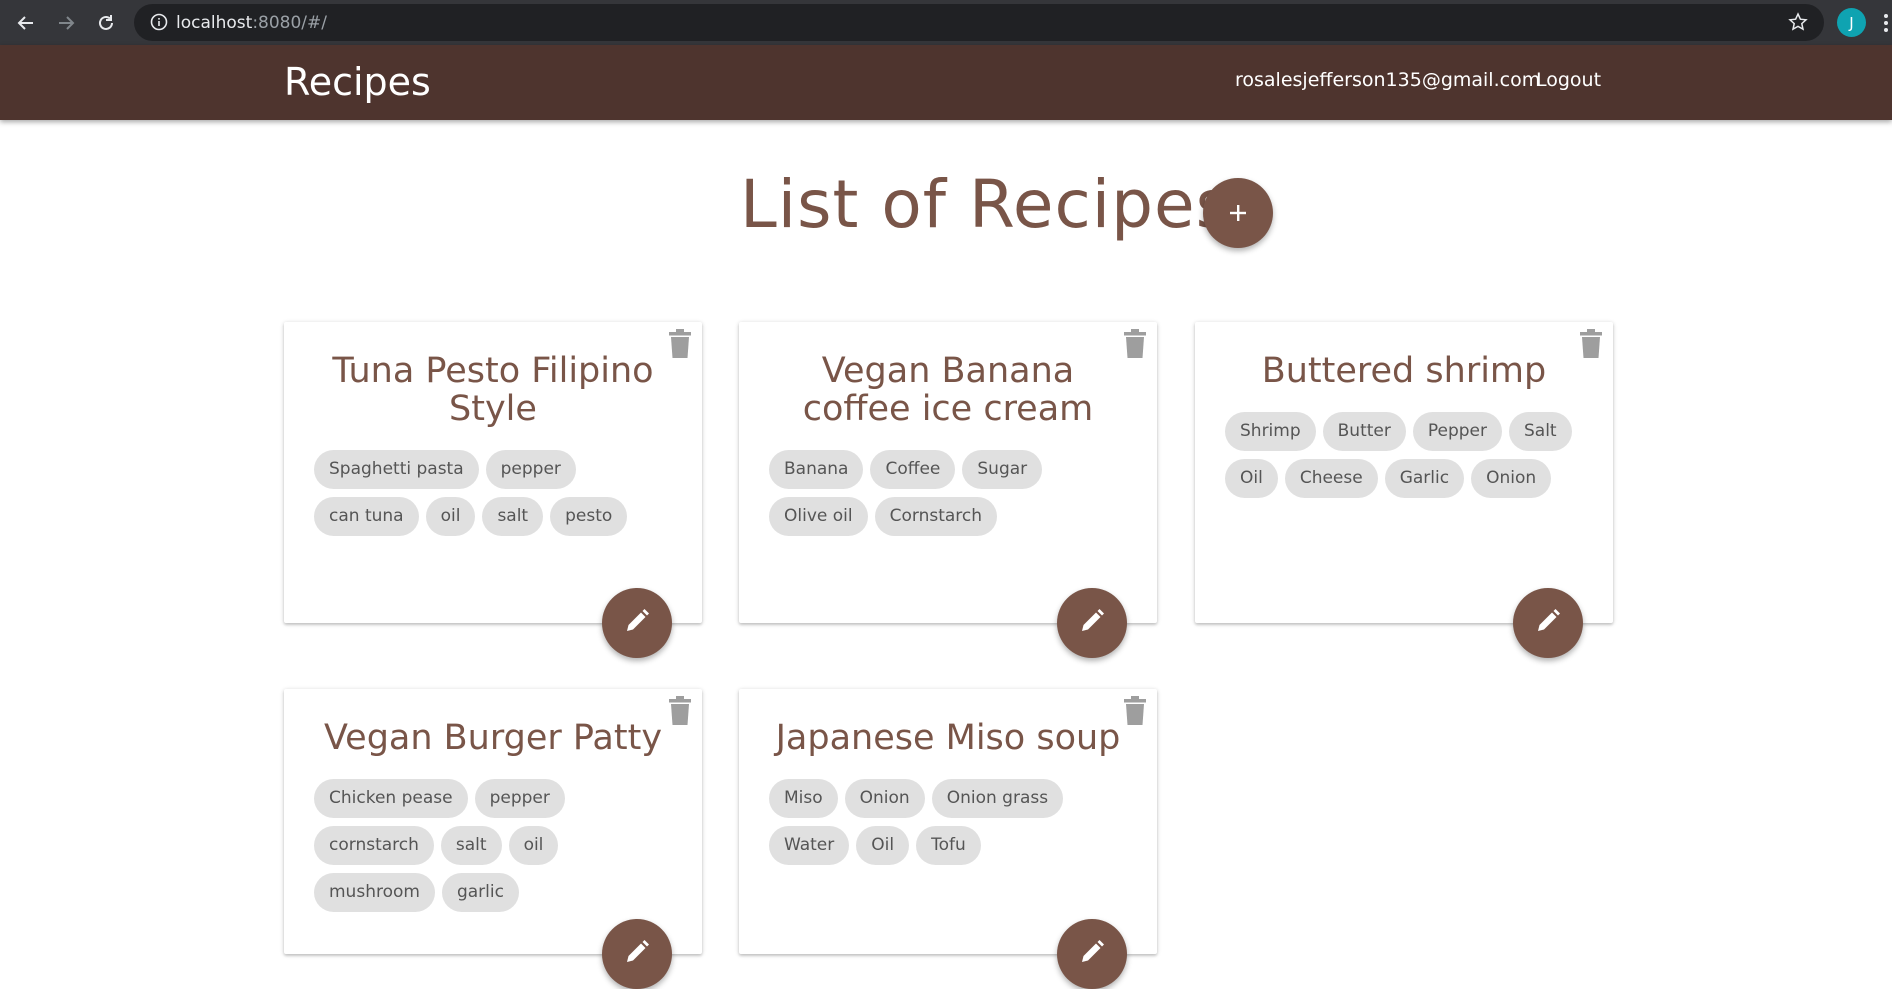  What do you see at coordinates (366, 516) in the screenshot?
I see `ingredient-chip: can tuna` at bounding box center [366, 516].